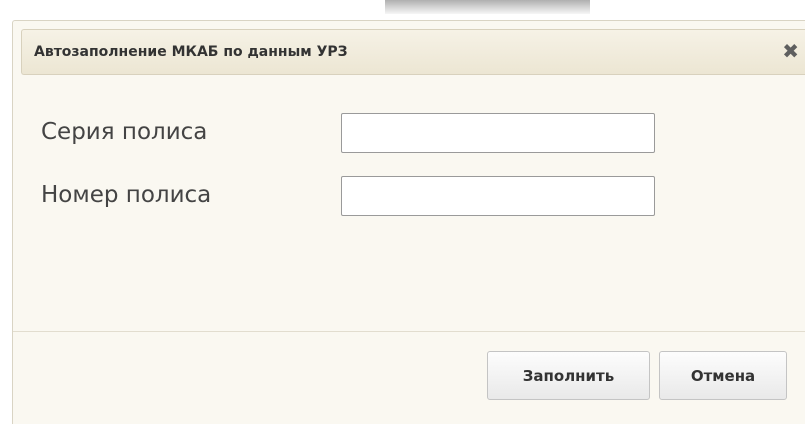 The width and height of the screenshot is (805, 424). I want to click on policy-series-input, so click(498, 133).